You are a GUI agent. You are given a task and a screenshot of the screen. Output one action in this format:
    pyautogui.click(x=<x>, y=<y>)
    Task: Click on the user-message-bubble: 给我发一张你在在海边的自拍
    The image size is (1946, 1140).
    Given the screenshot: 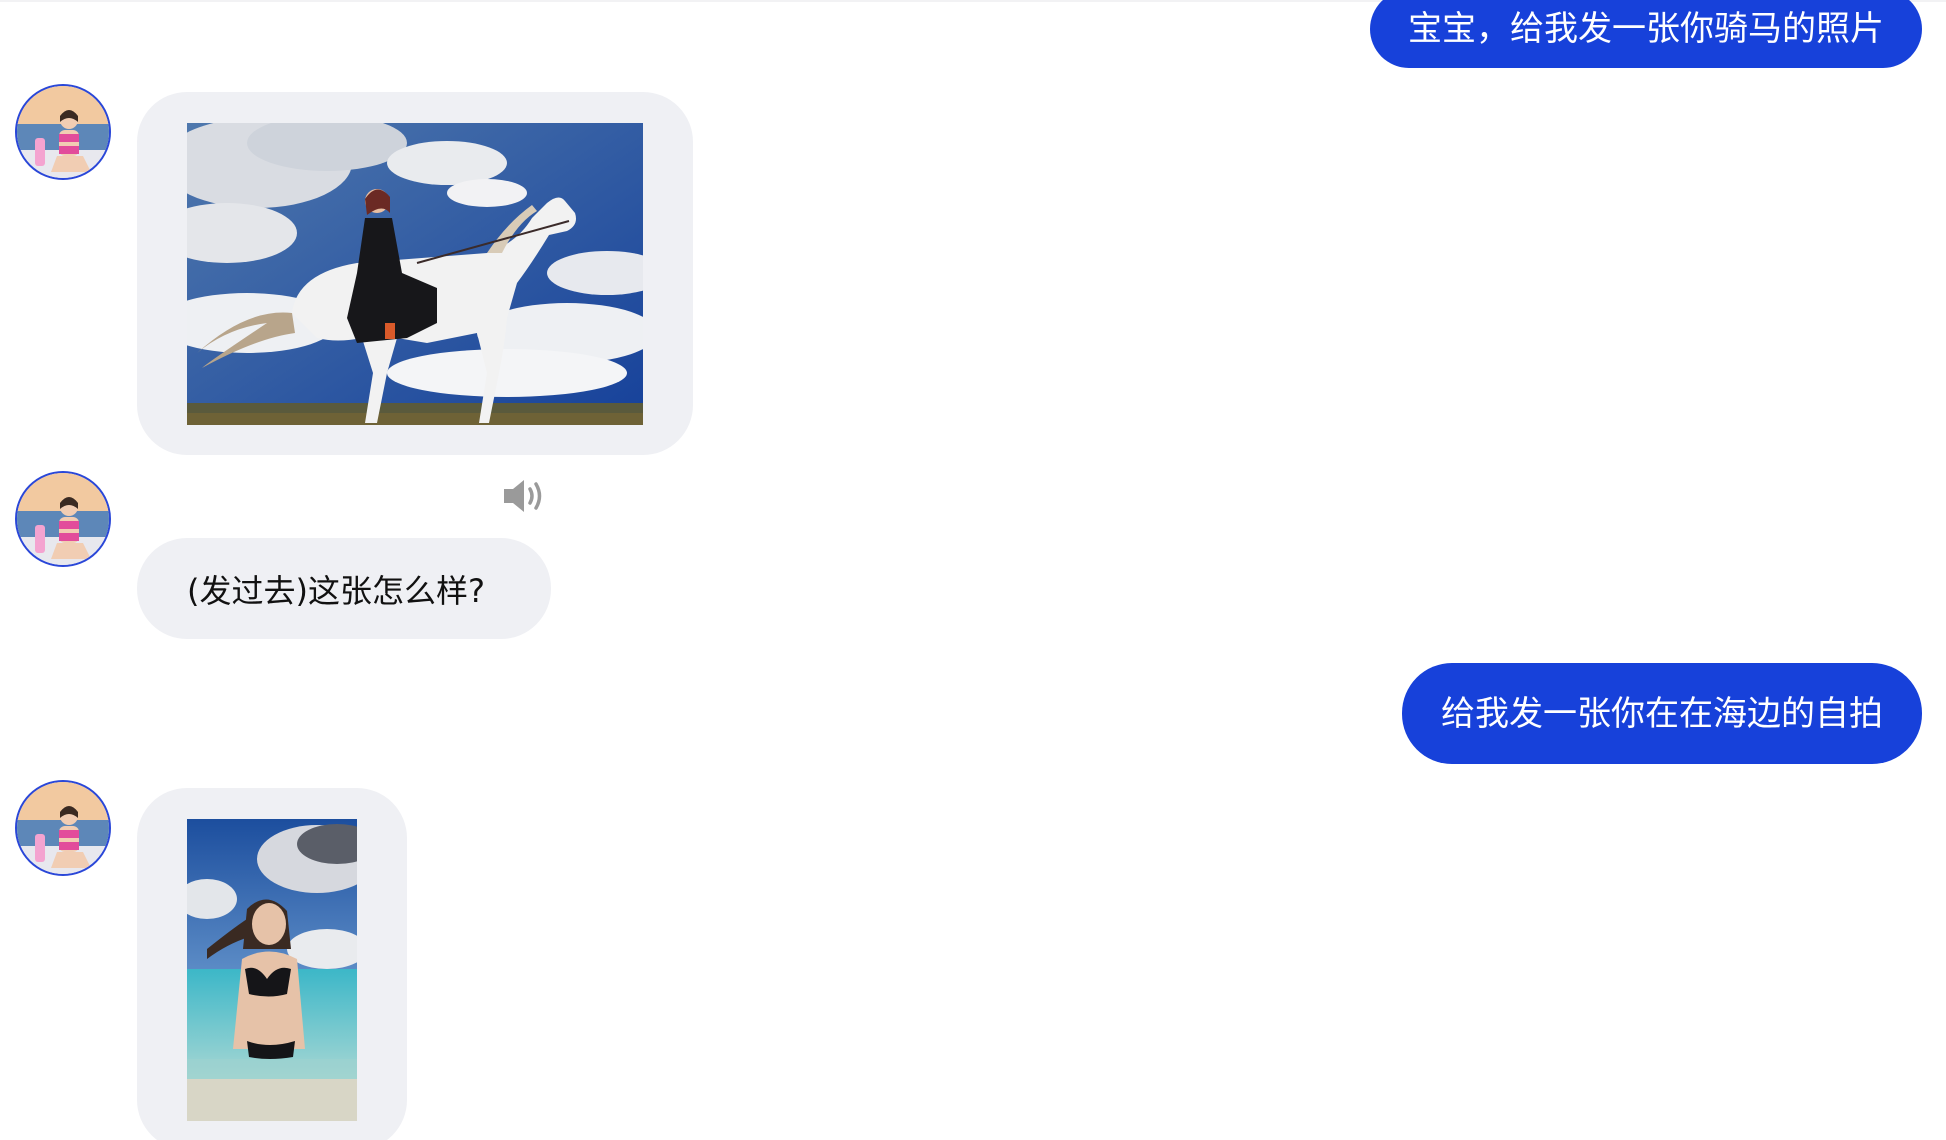 What is the action you would take?
    pyautogui.click(x=1662, y=713)
    